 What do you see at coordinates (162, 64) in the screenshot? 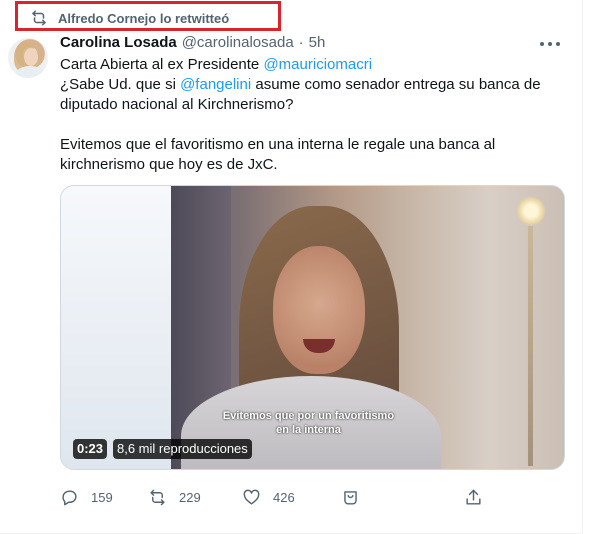
I see `text-line: Carta Abierta al ex Presidente` at bounding box center [162, 64].